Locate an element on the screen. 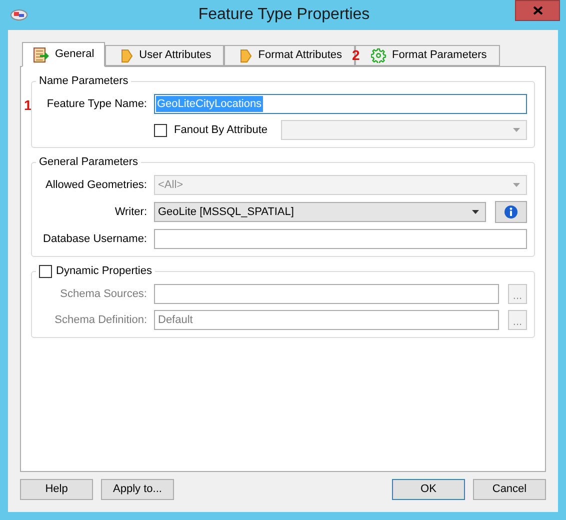 This screenshot has height=520, width=566. dropdown: GeoLite [MSSQL_SPATIAL] is located at coordinates (320, 212).